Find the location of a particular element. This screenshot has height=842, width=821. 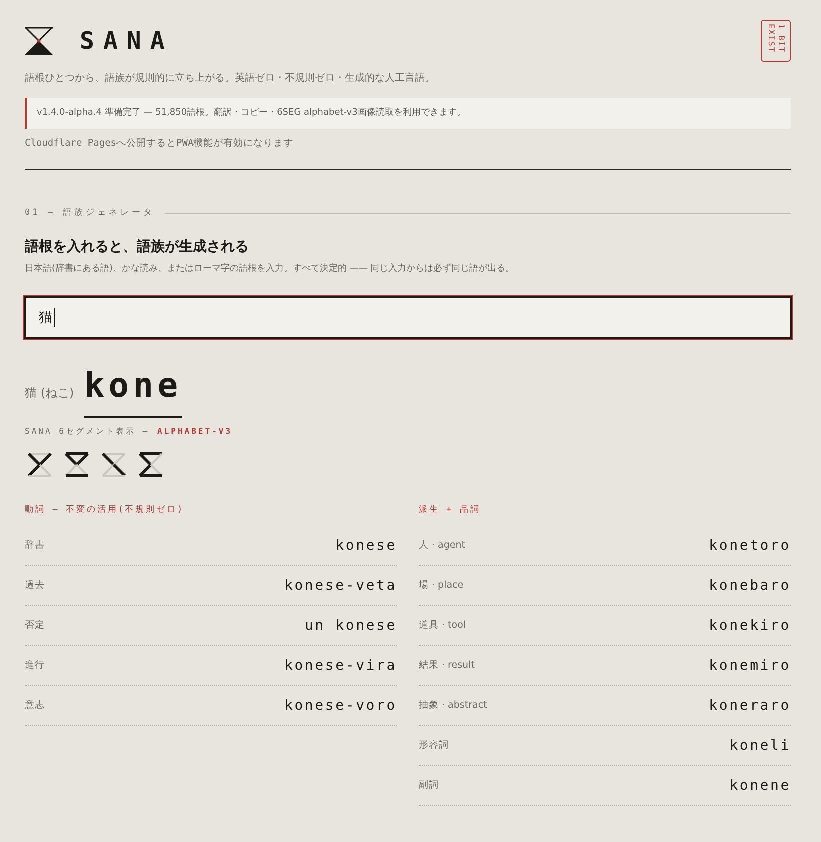

row-value: konese-vira is located at coordinates (340, 666).